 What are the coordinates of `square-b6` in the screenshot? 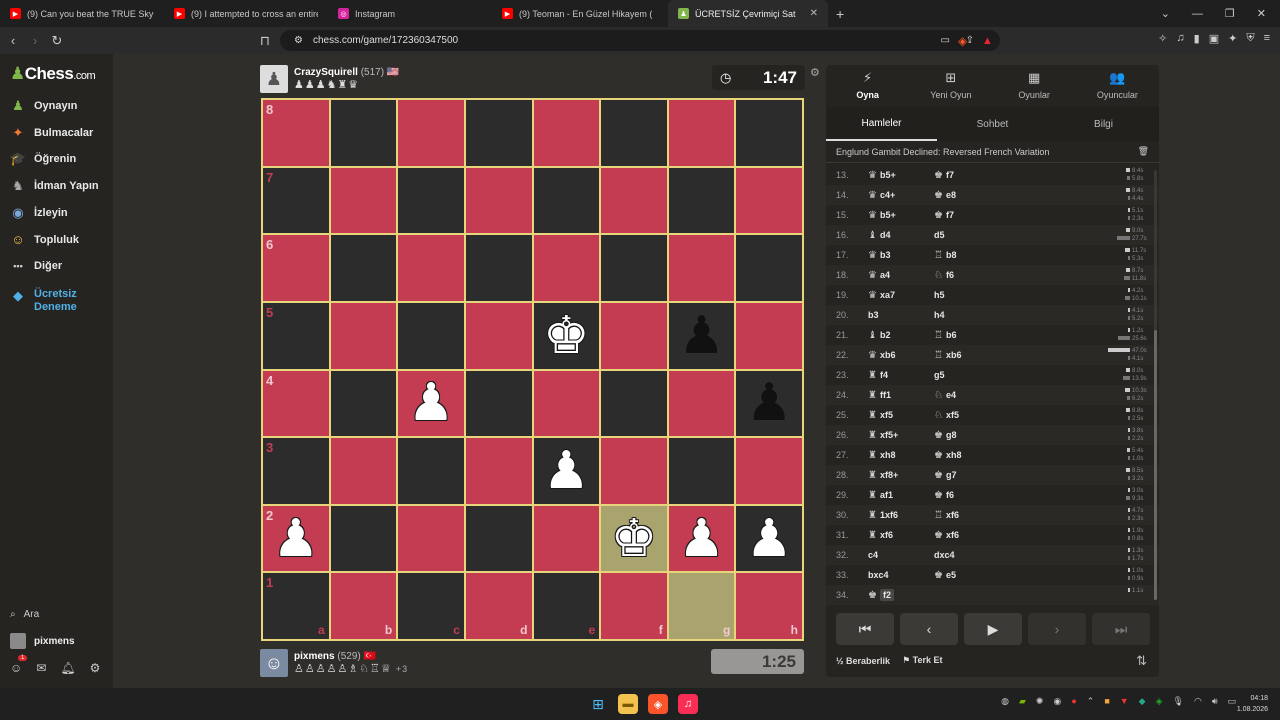 It's located at (363, 268).